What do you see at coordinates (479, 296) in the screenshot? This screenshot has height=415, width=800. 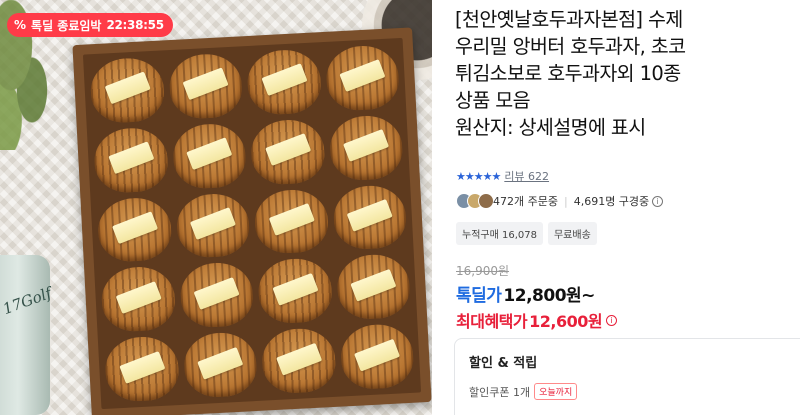 I see `deal-price-label: 톡딜가` at bounding box center [479, 296].